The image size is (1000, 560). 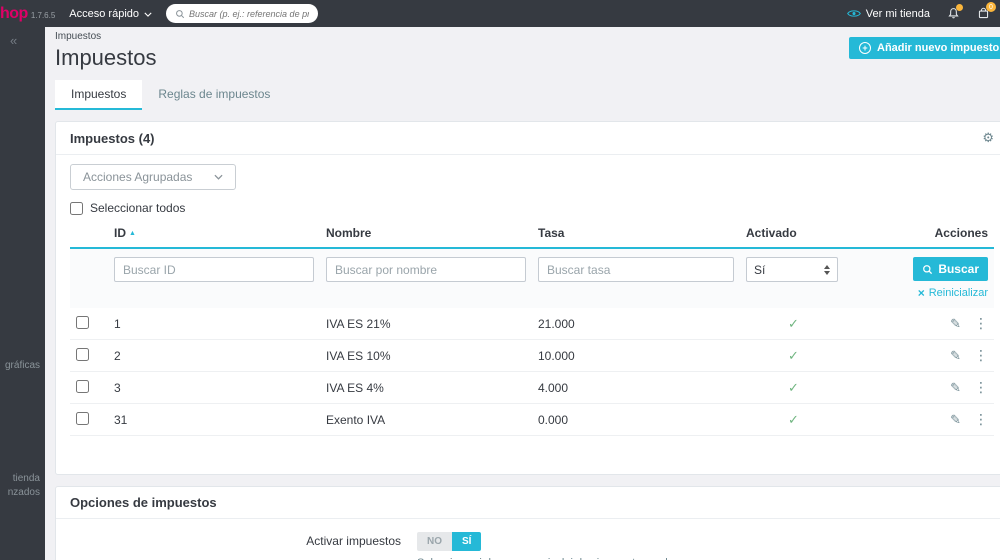 I want to click on view-shop-label: Ver mi tienda, so click(x=897, y=13).